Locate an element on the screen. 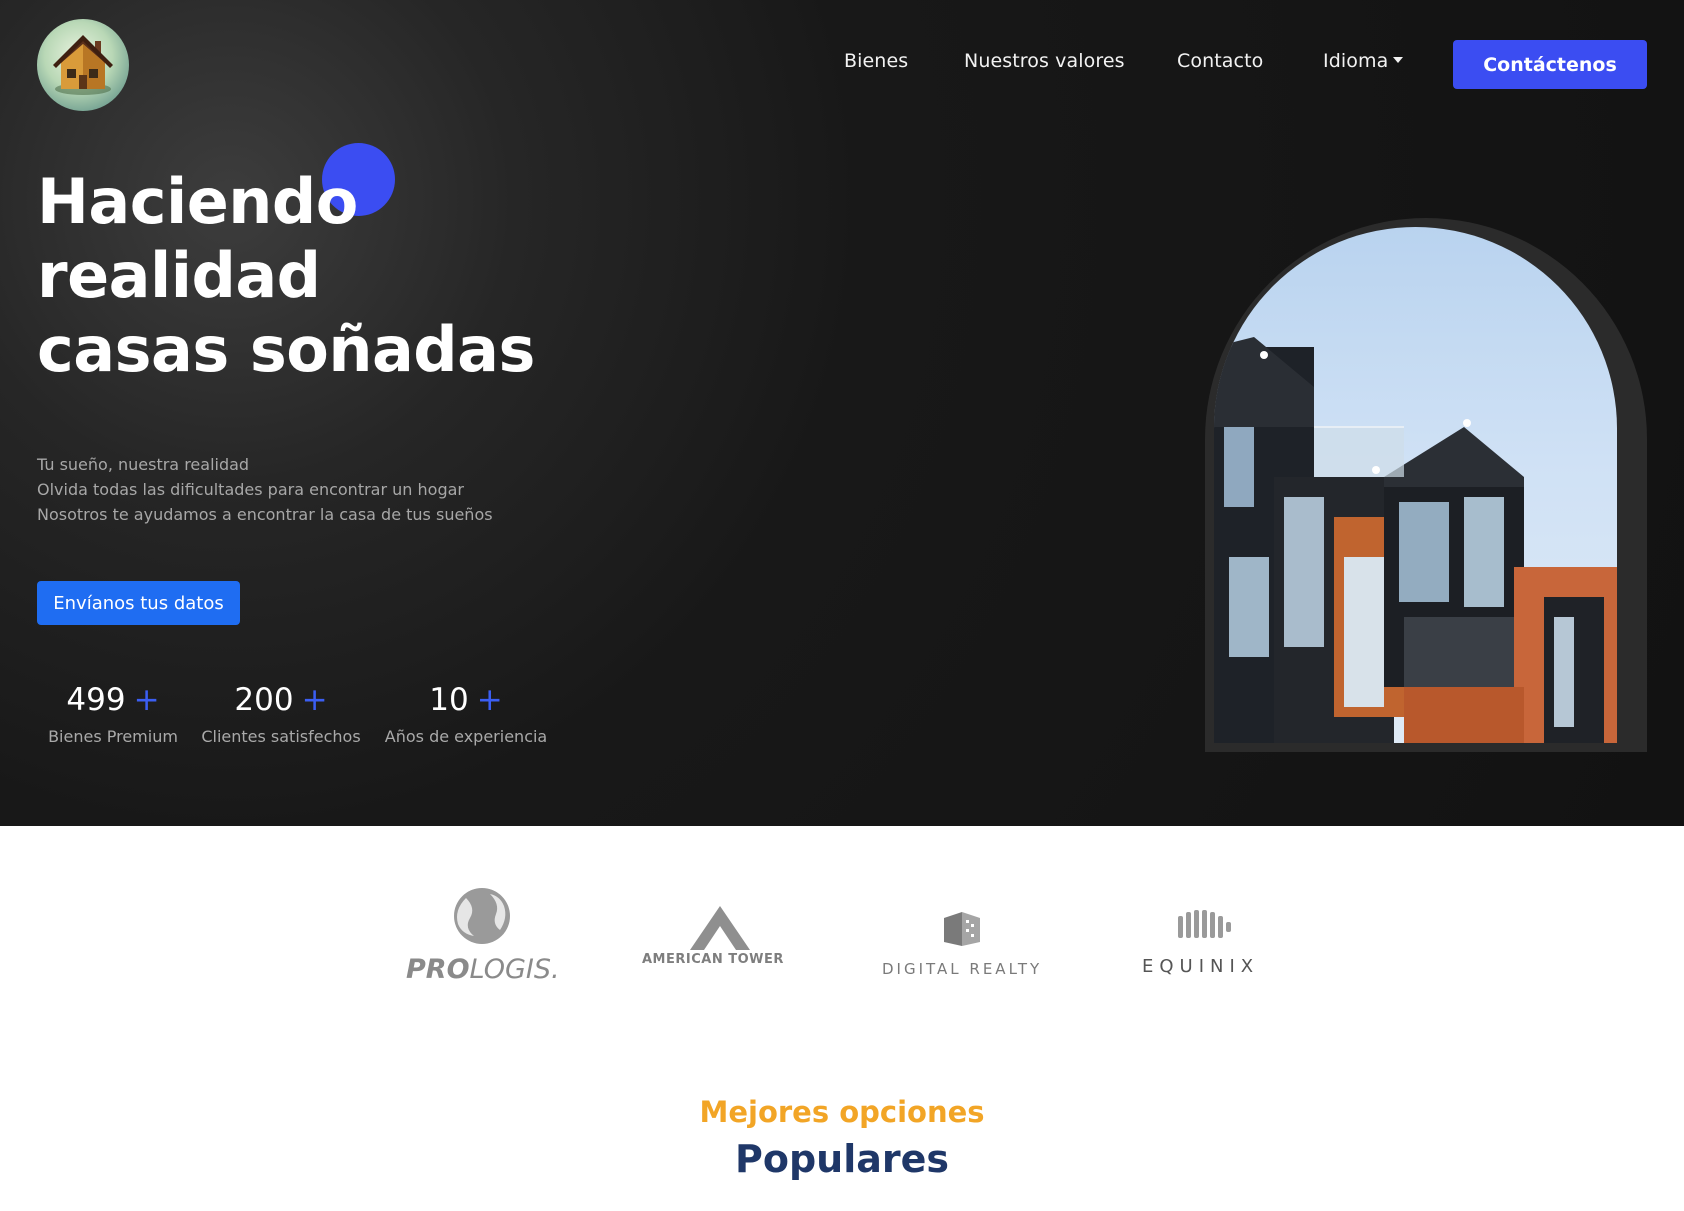 This screenshot has width=1684, height=1211. nav-nuestros-valores: Nuestros valores is located at coordinates (1044, 61).